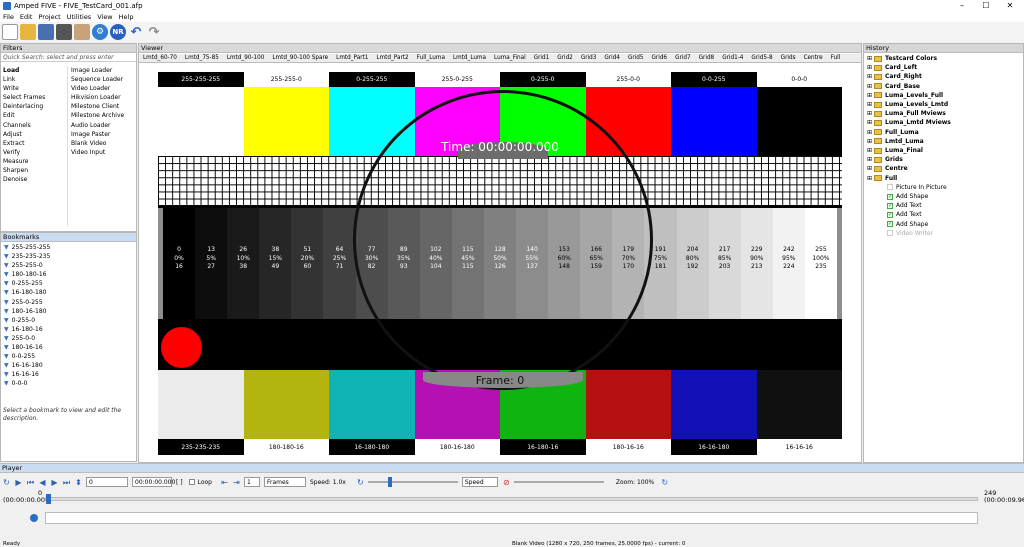 This screenshot has width=1024, height=547. I want to click on viewer-tab: Luma_Final, so click(510, 58).